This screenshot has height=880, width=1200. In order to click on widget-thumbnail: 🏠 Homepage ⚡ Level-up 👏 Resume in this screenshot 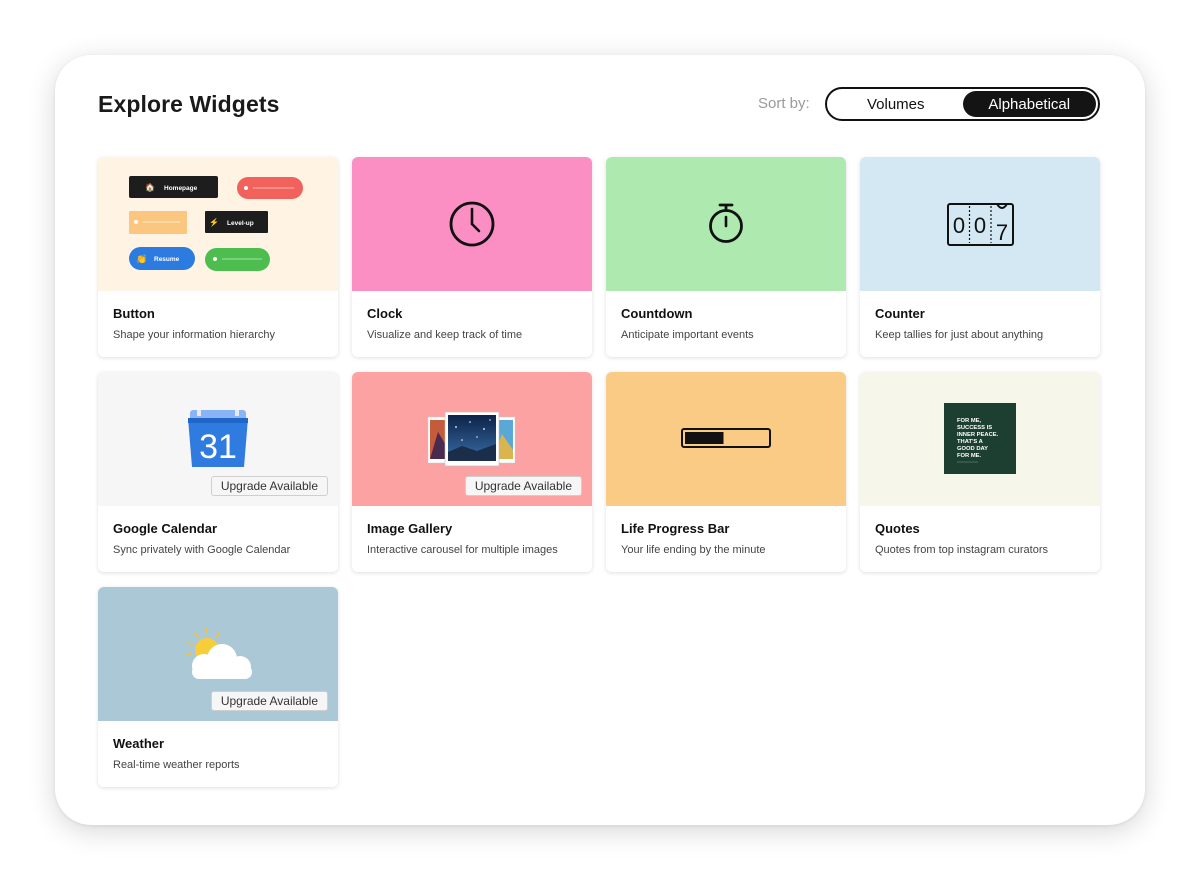, I will do `click(218, 224)`.